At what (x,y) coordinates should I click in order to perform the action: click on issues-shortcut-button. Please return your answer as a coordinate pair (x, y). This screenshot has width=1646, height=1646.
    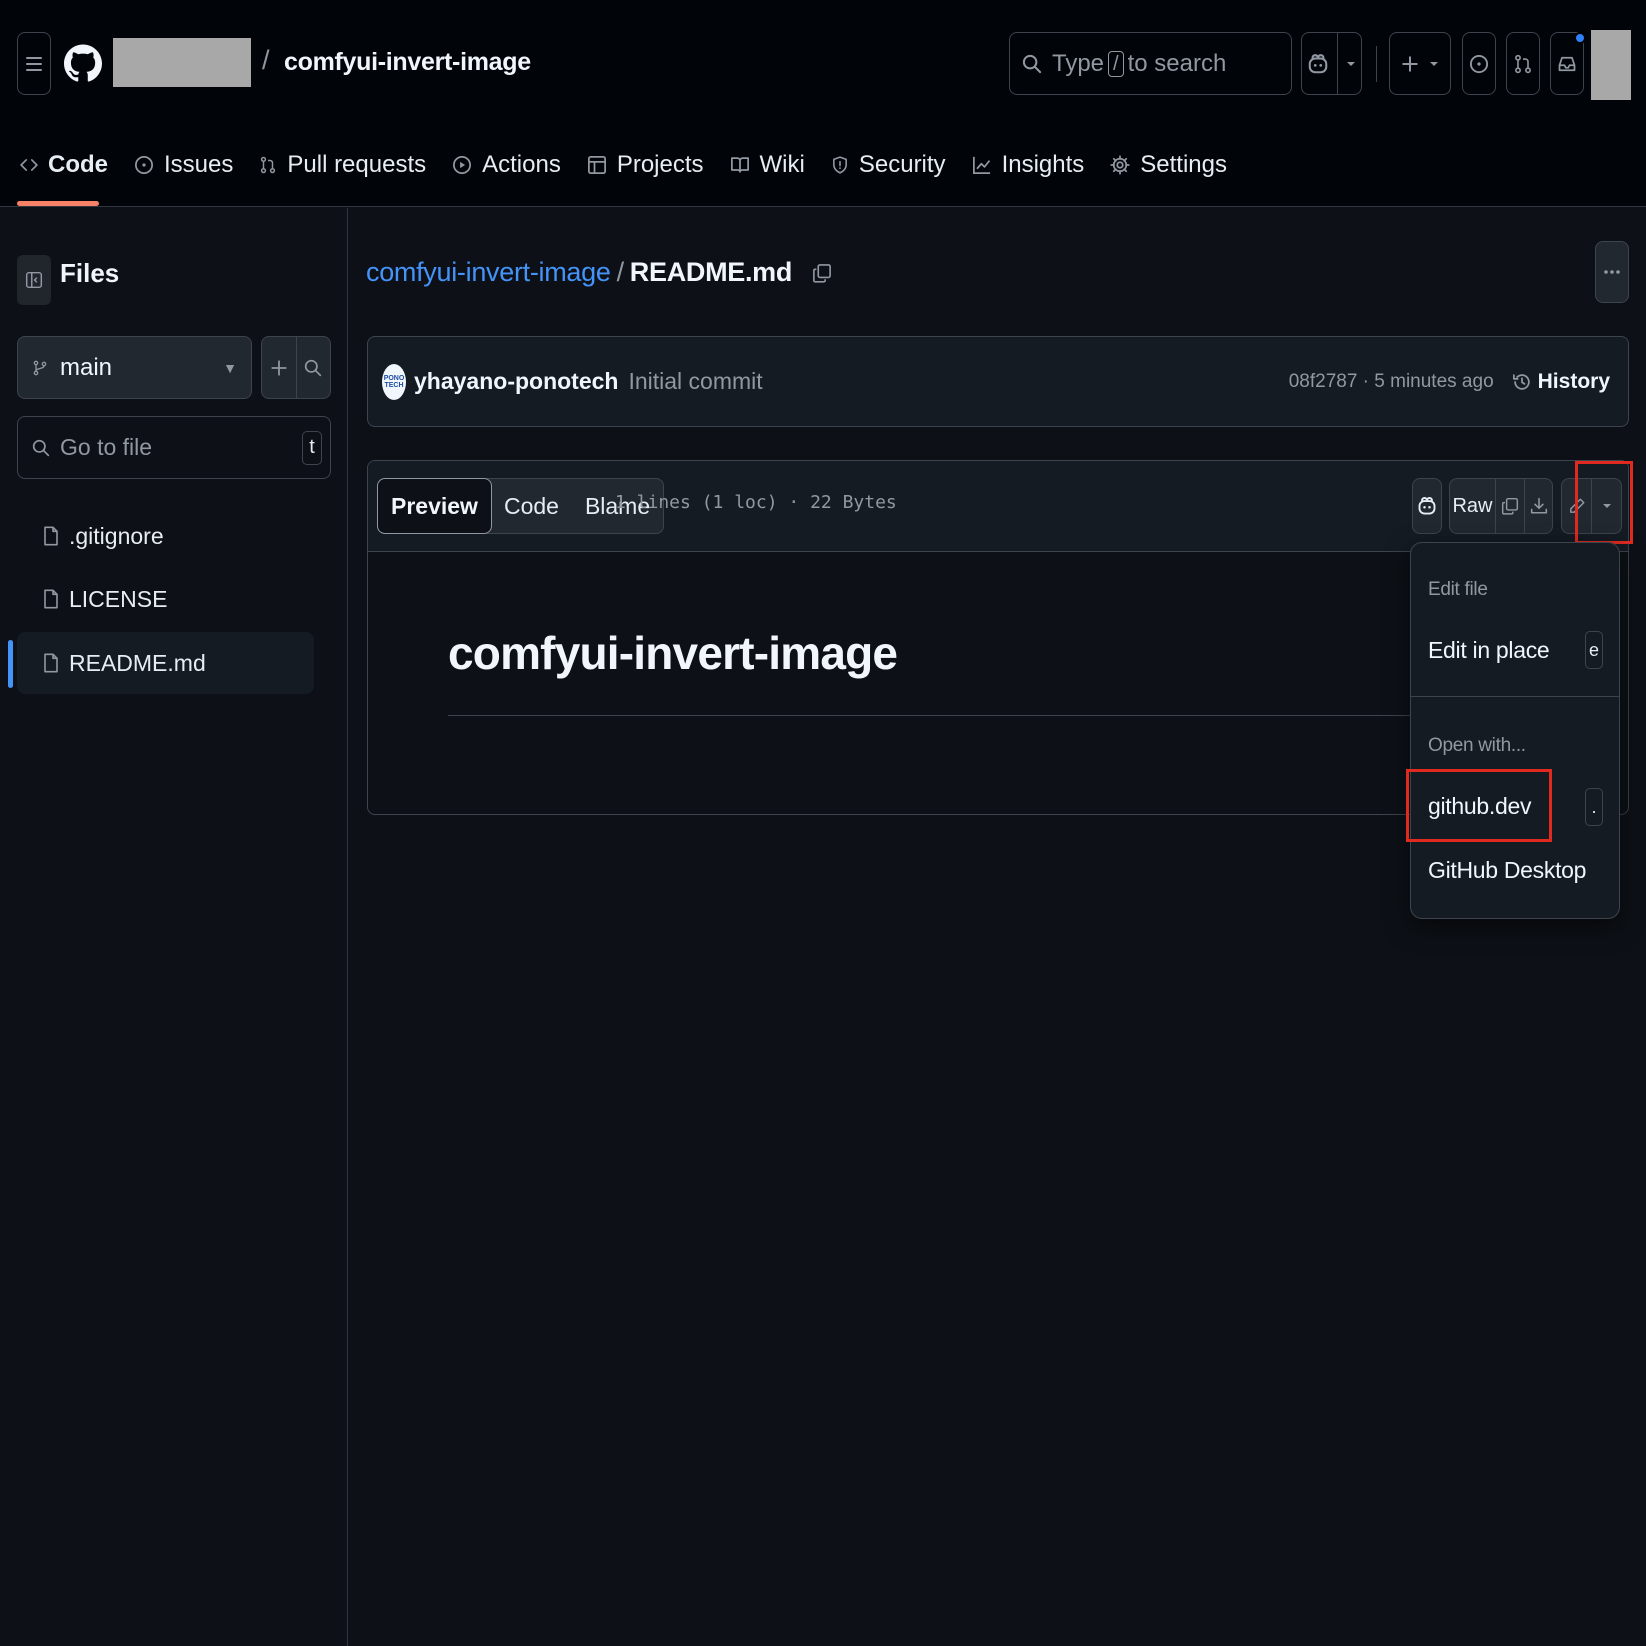
    Looking at the image, I should click on (1479, 63).